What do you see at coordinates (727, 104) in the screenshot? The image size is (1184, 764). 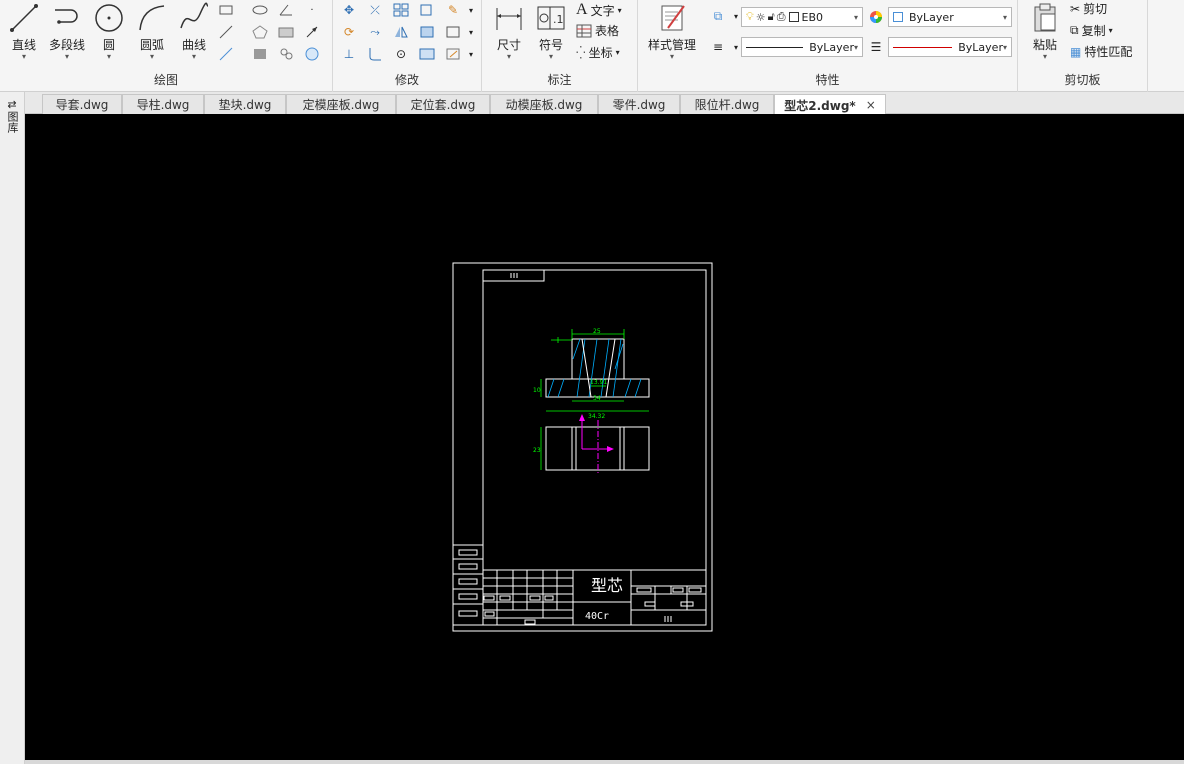 I see `tab-limit-rod: 限位杆.dwg` at bounding box center [727, 104].